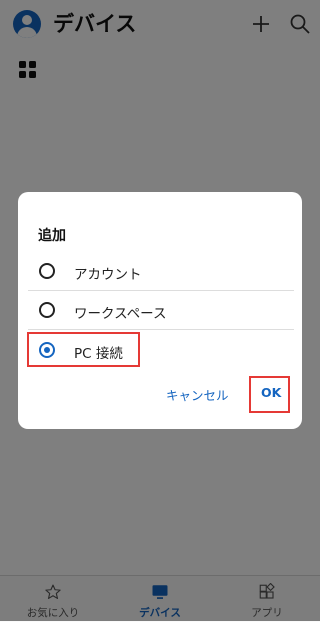  Describe the element at coordinates (108, 275) in the screenshot. I see `option-label: アカウント` at that location.